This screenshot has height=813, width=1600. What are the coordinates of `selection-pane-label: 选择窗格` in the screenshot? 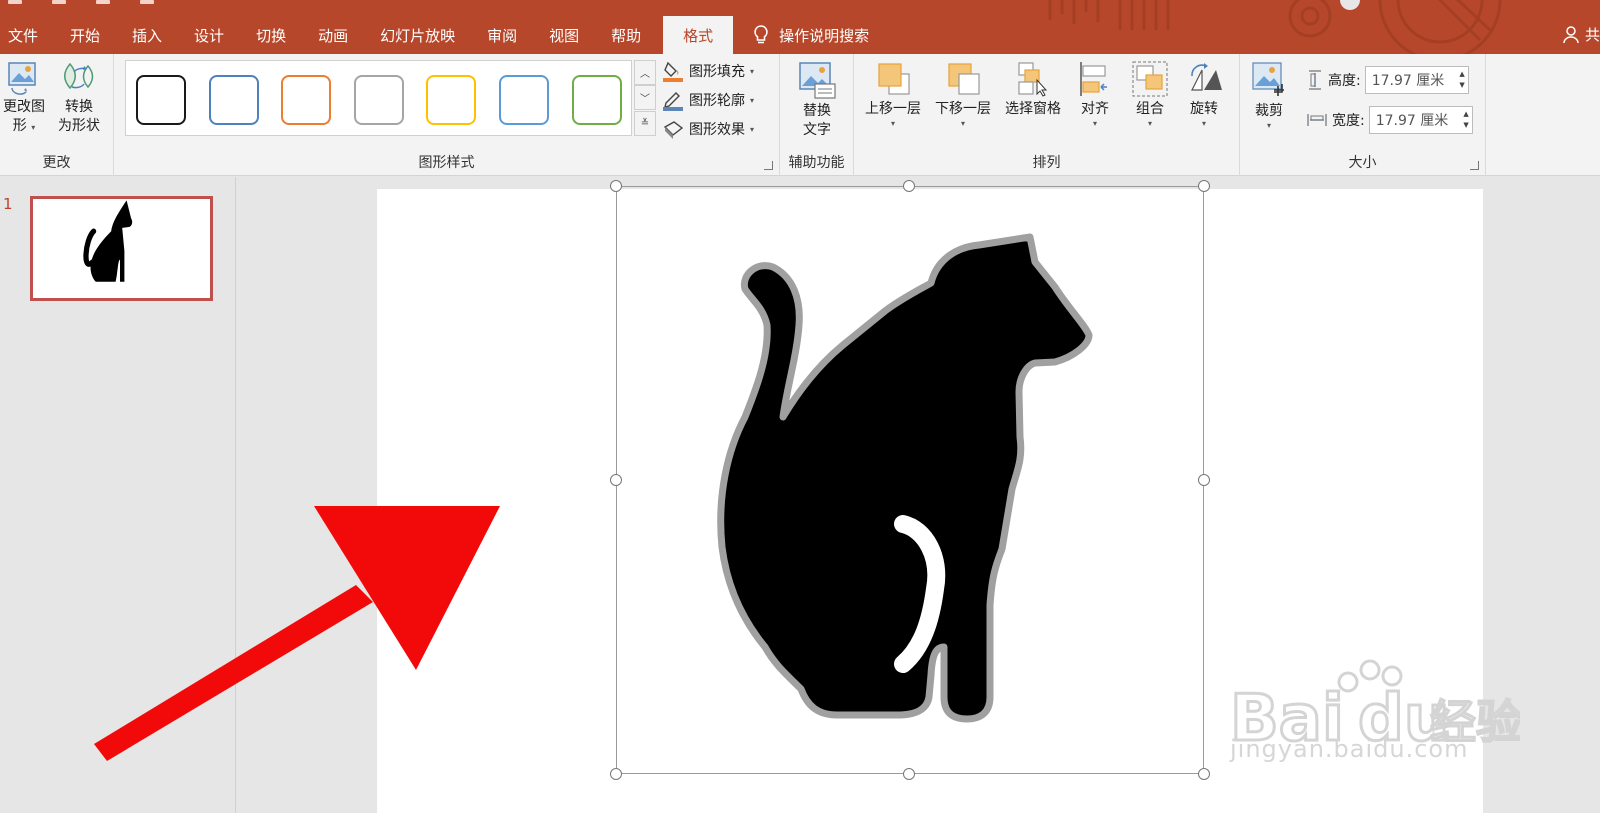 It's located at (1033, 109).